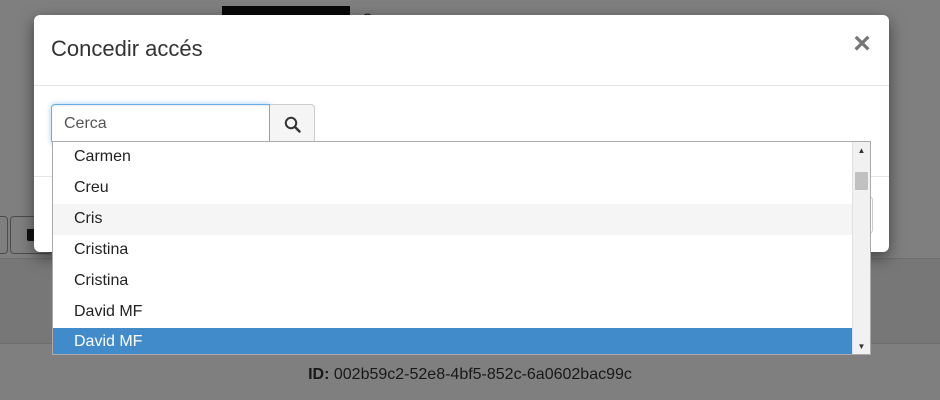 The image size is (940, 400). Describe the element at coordinates (453, 157) in the screenshot. I see `list-item: Carmen` at that location.